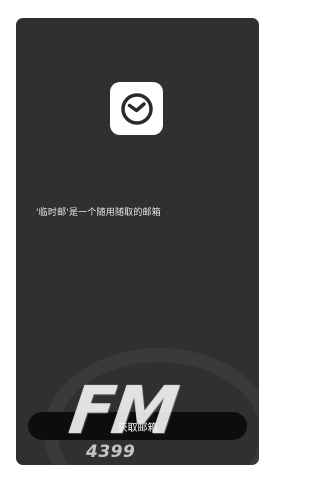  I want to click on app-tagline: '临时邮'是一个随用随取的邮箱, so click(98, 213).